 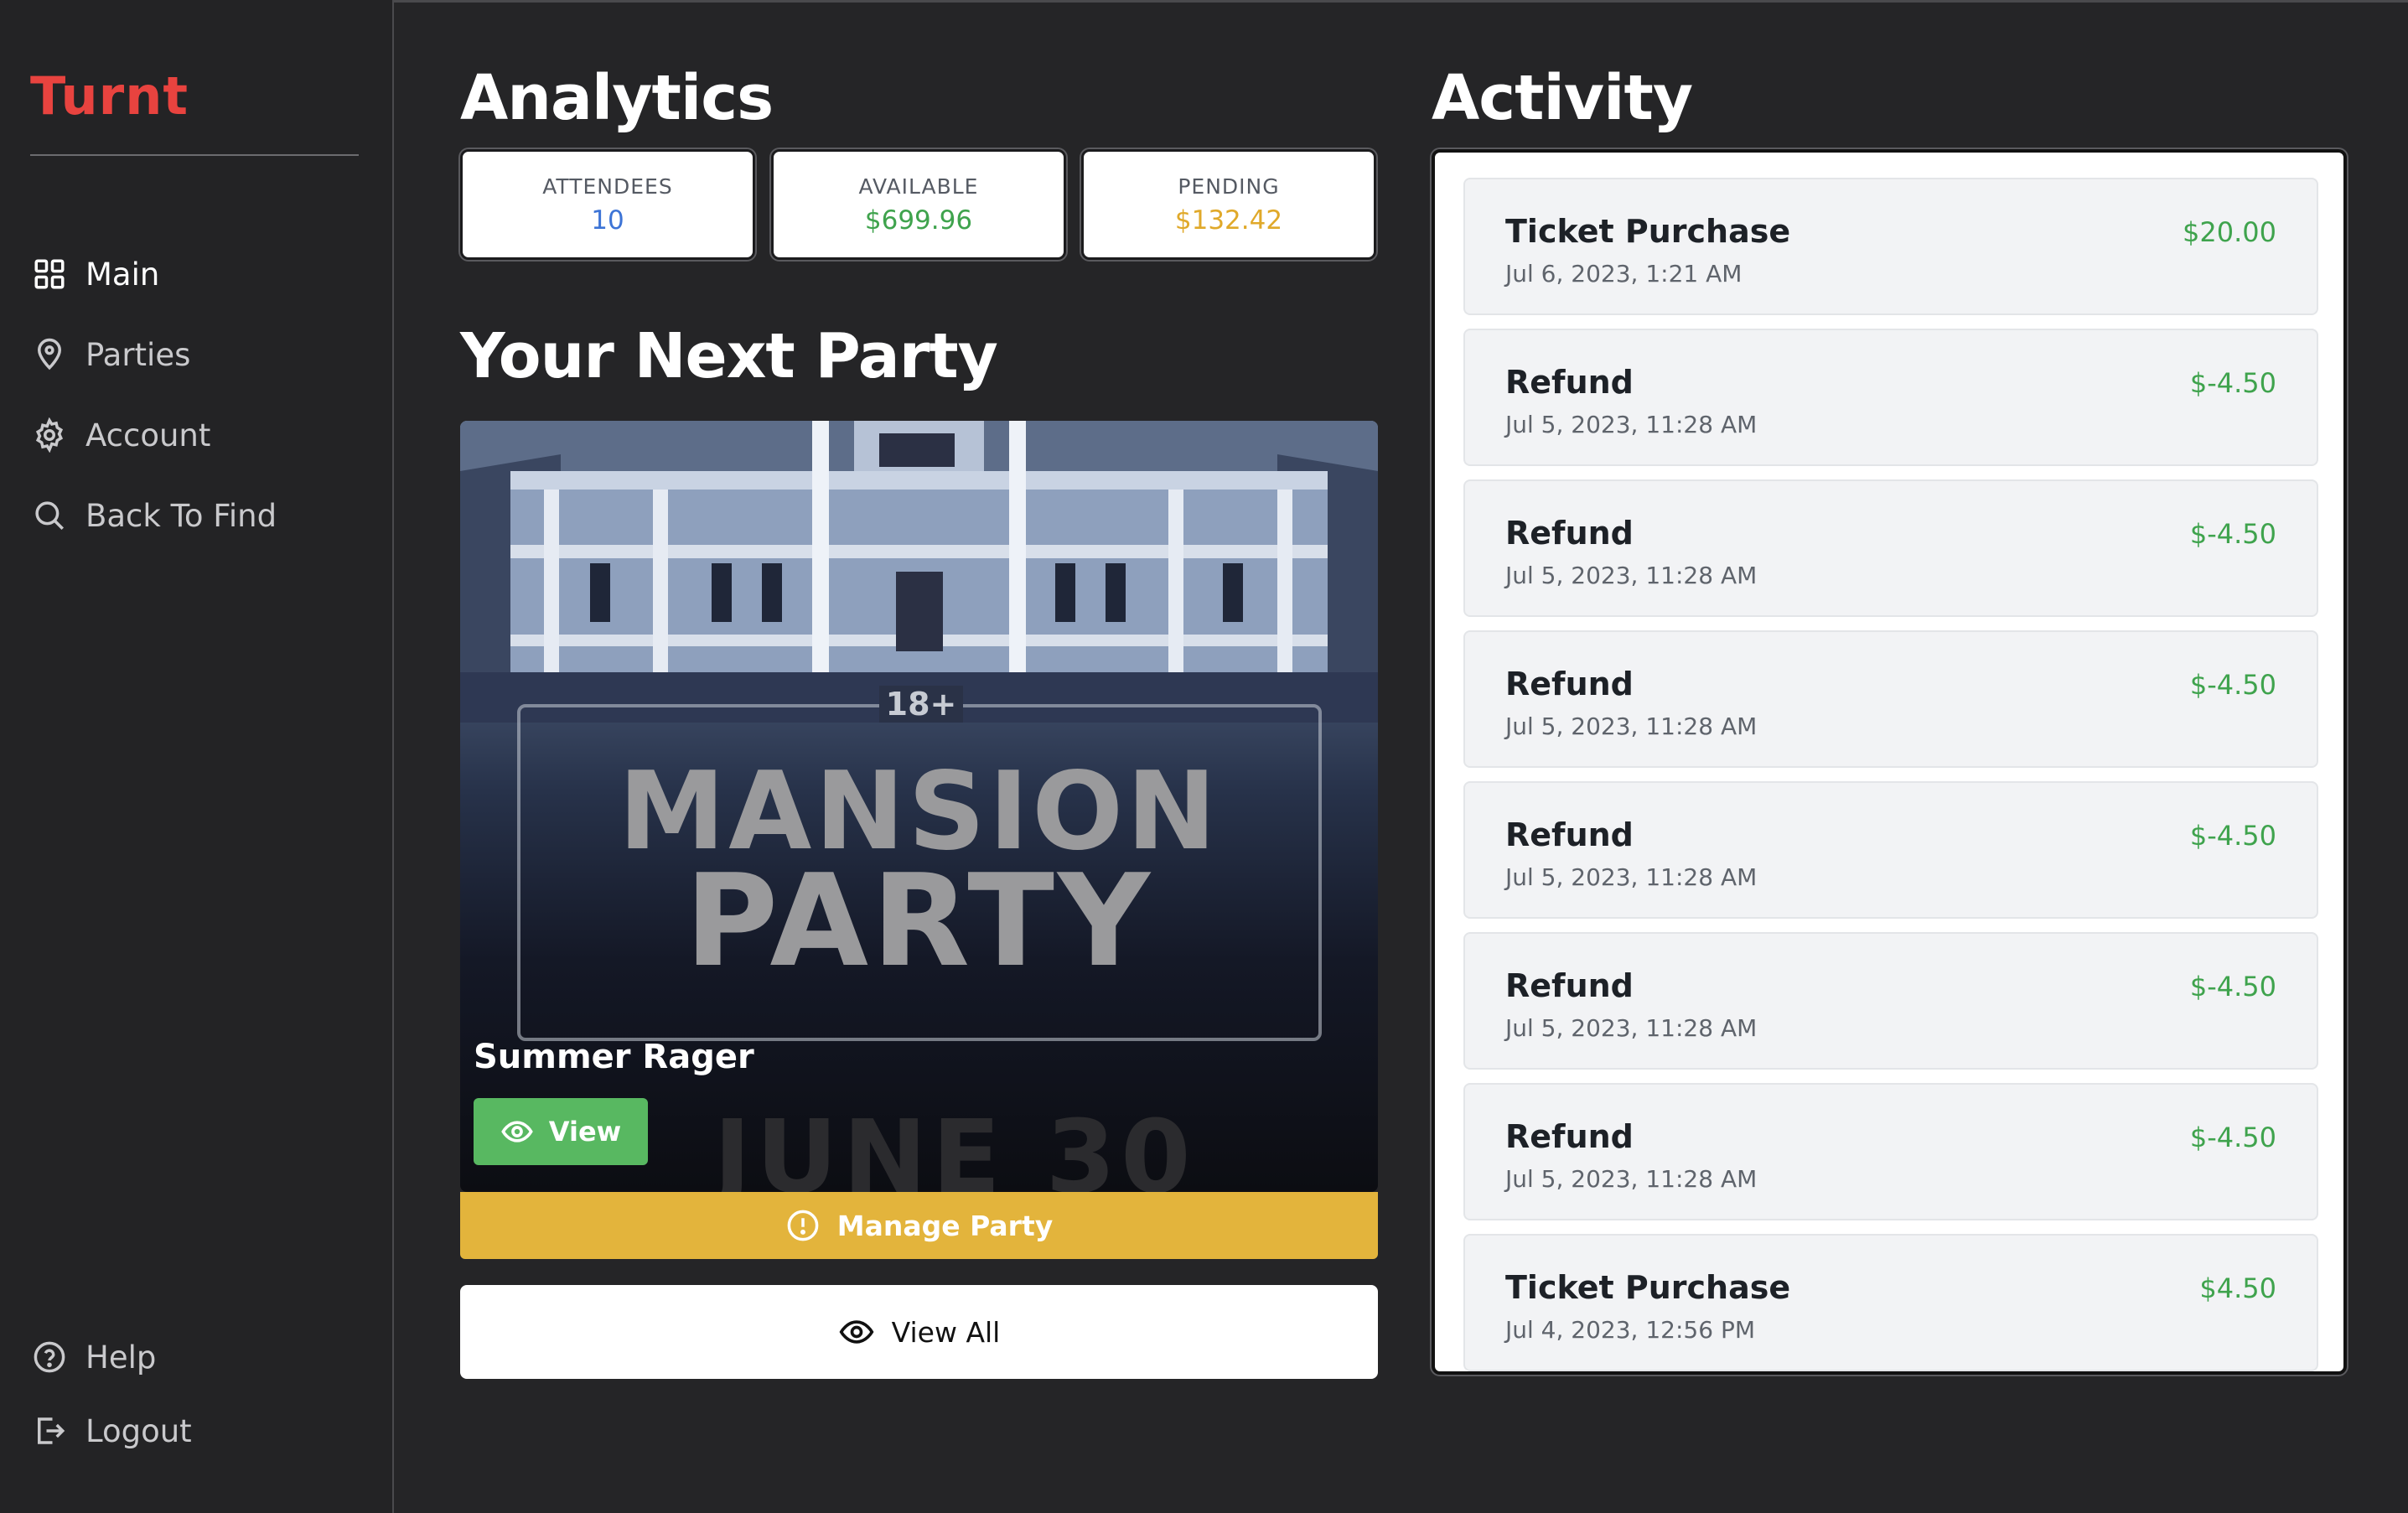 What do you see at coordinates (803, 1225) in the screenshot?
I see `alert-circle-icon` at bounding box center [803, 1225].